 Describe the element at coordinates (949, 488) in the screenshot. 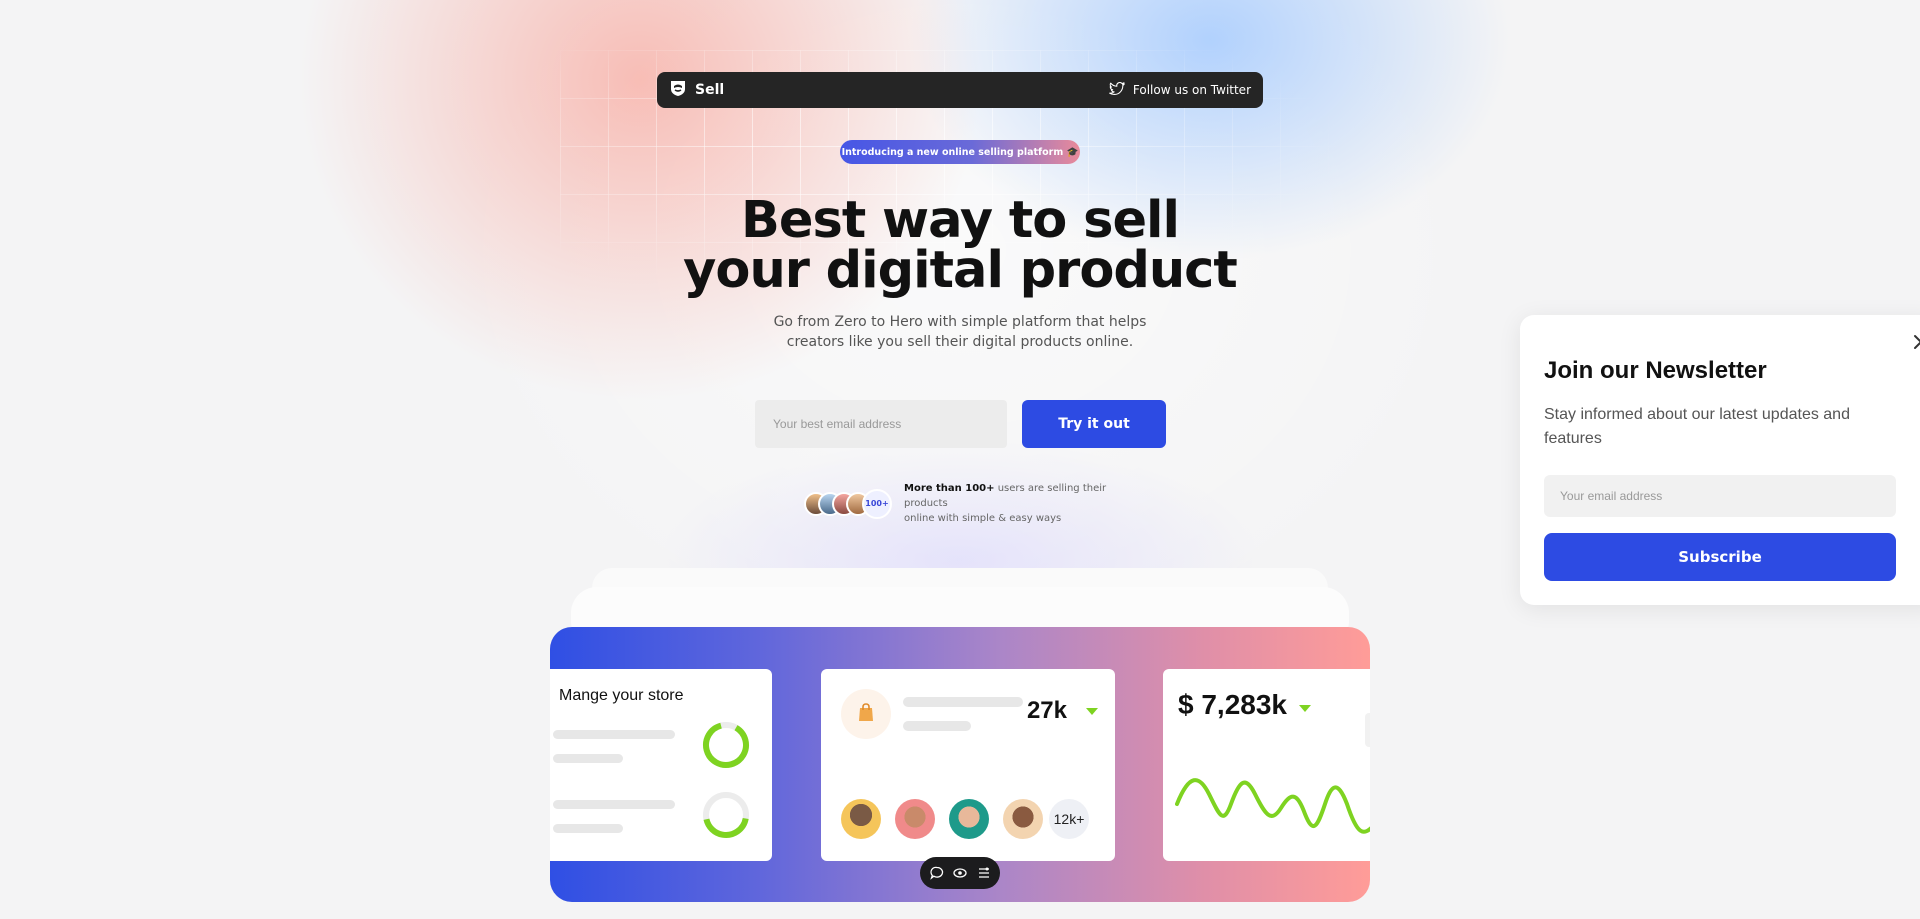

I see `users-highlight: More than 100+` at that location.